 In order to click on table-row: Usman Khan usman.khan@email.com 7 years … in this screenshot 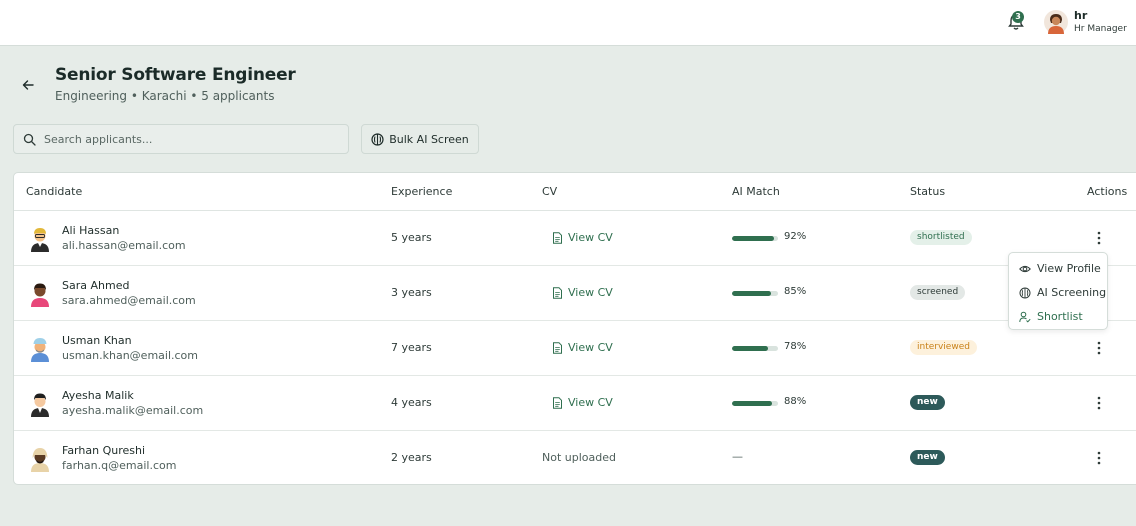, I will do `click(575, 348)`.